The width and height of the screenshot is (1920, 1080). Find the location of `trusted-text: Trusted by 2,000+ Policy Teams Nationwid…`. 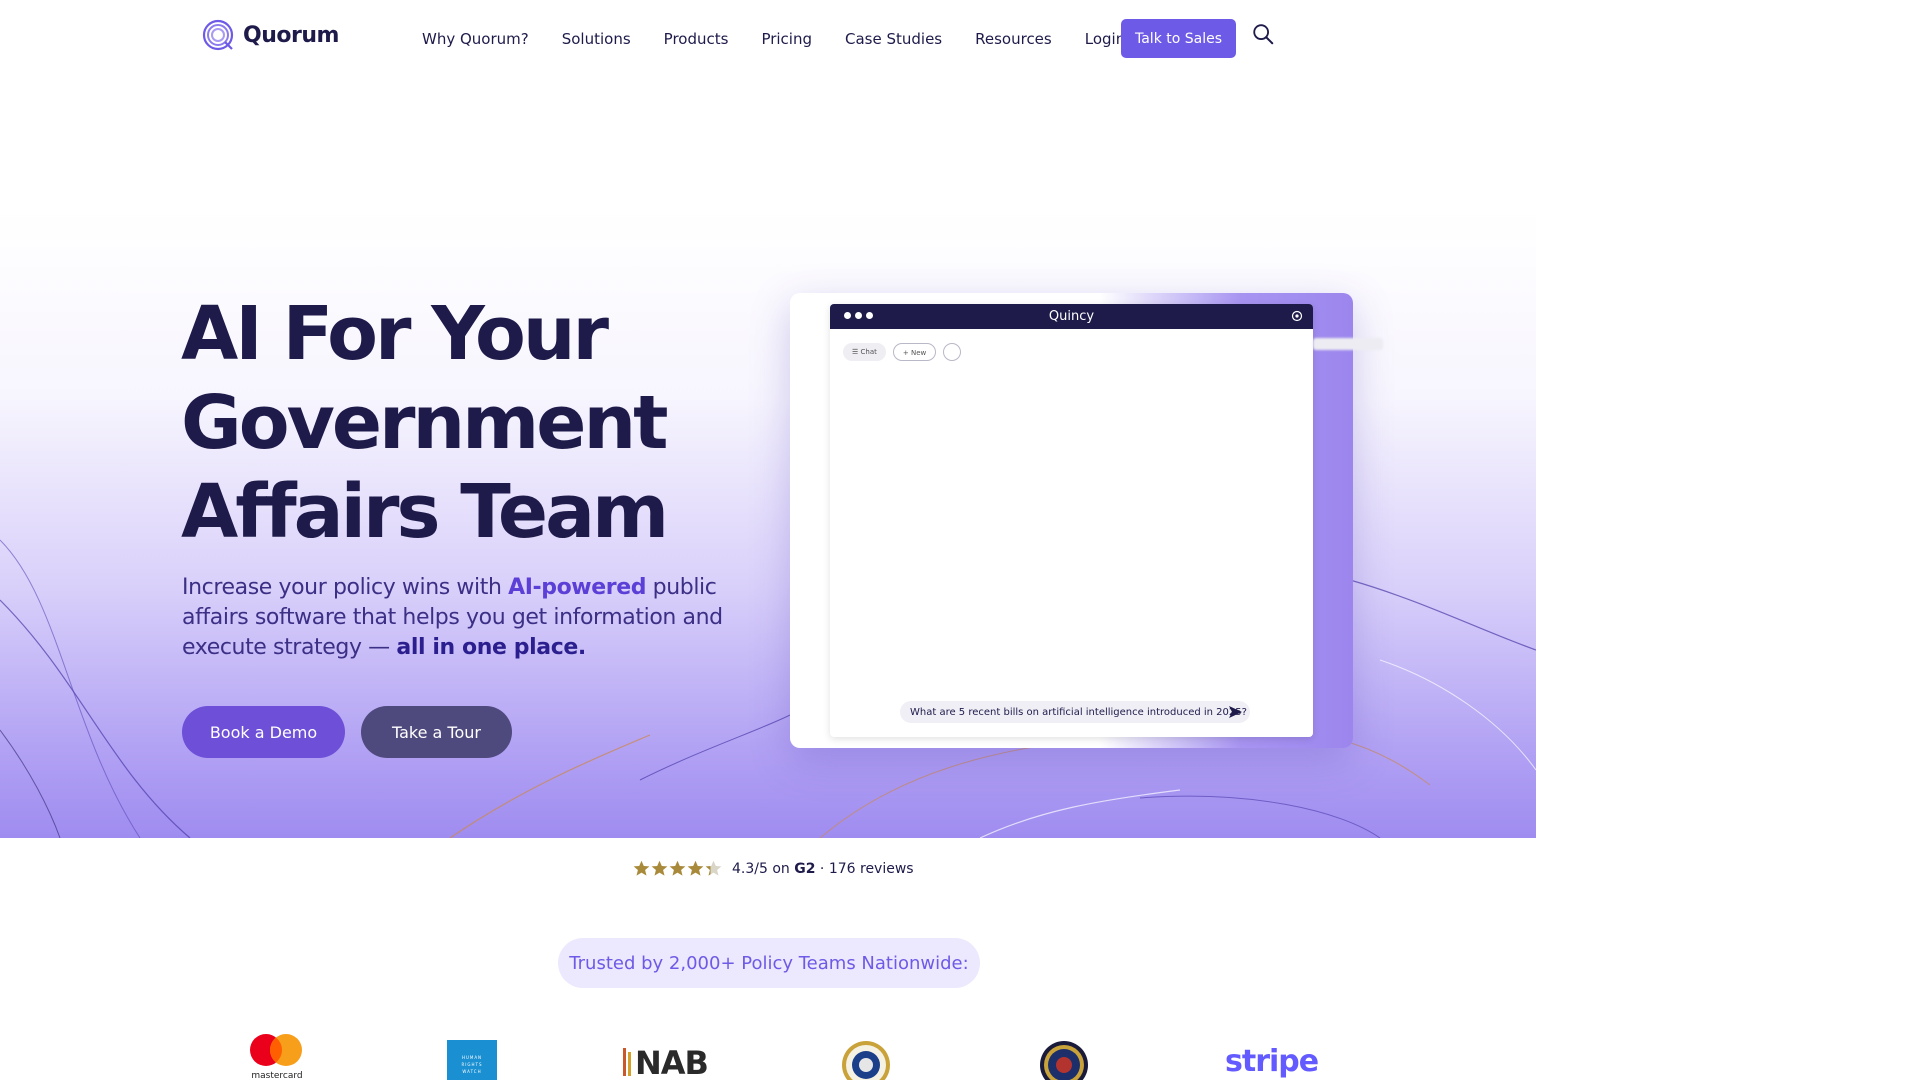

trusted-text: Trusted by 2,000+ Policy Teams Nationwid… is located at coordinates (769, 963).